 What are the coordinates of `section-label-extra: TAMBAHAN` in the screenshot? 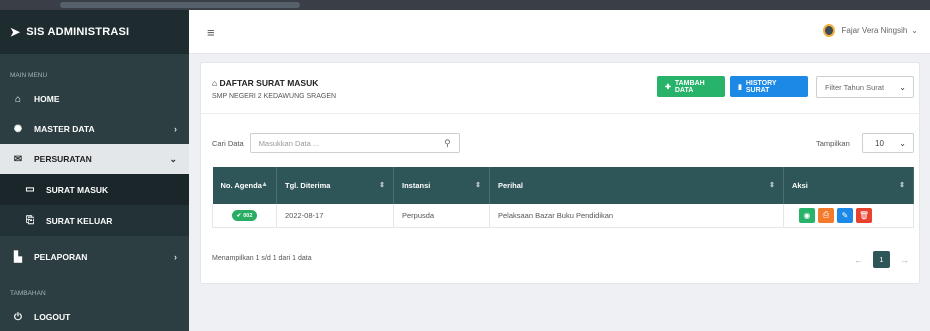 It's located at (28, 293).